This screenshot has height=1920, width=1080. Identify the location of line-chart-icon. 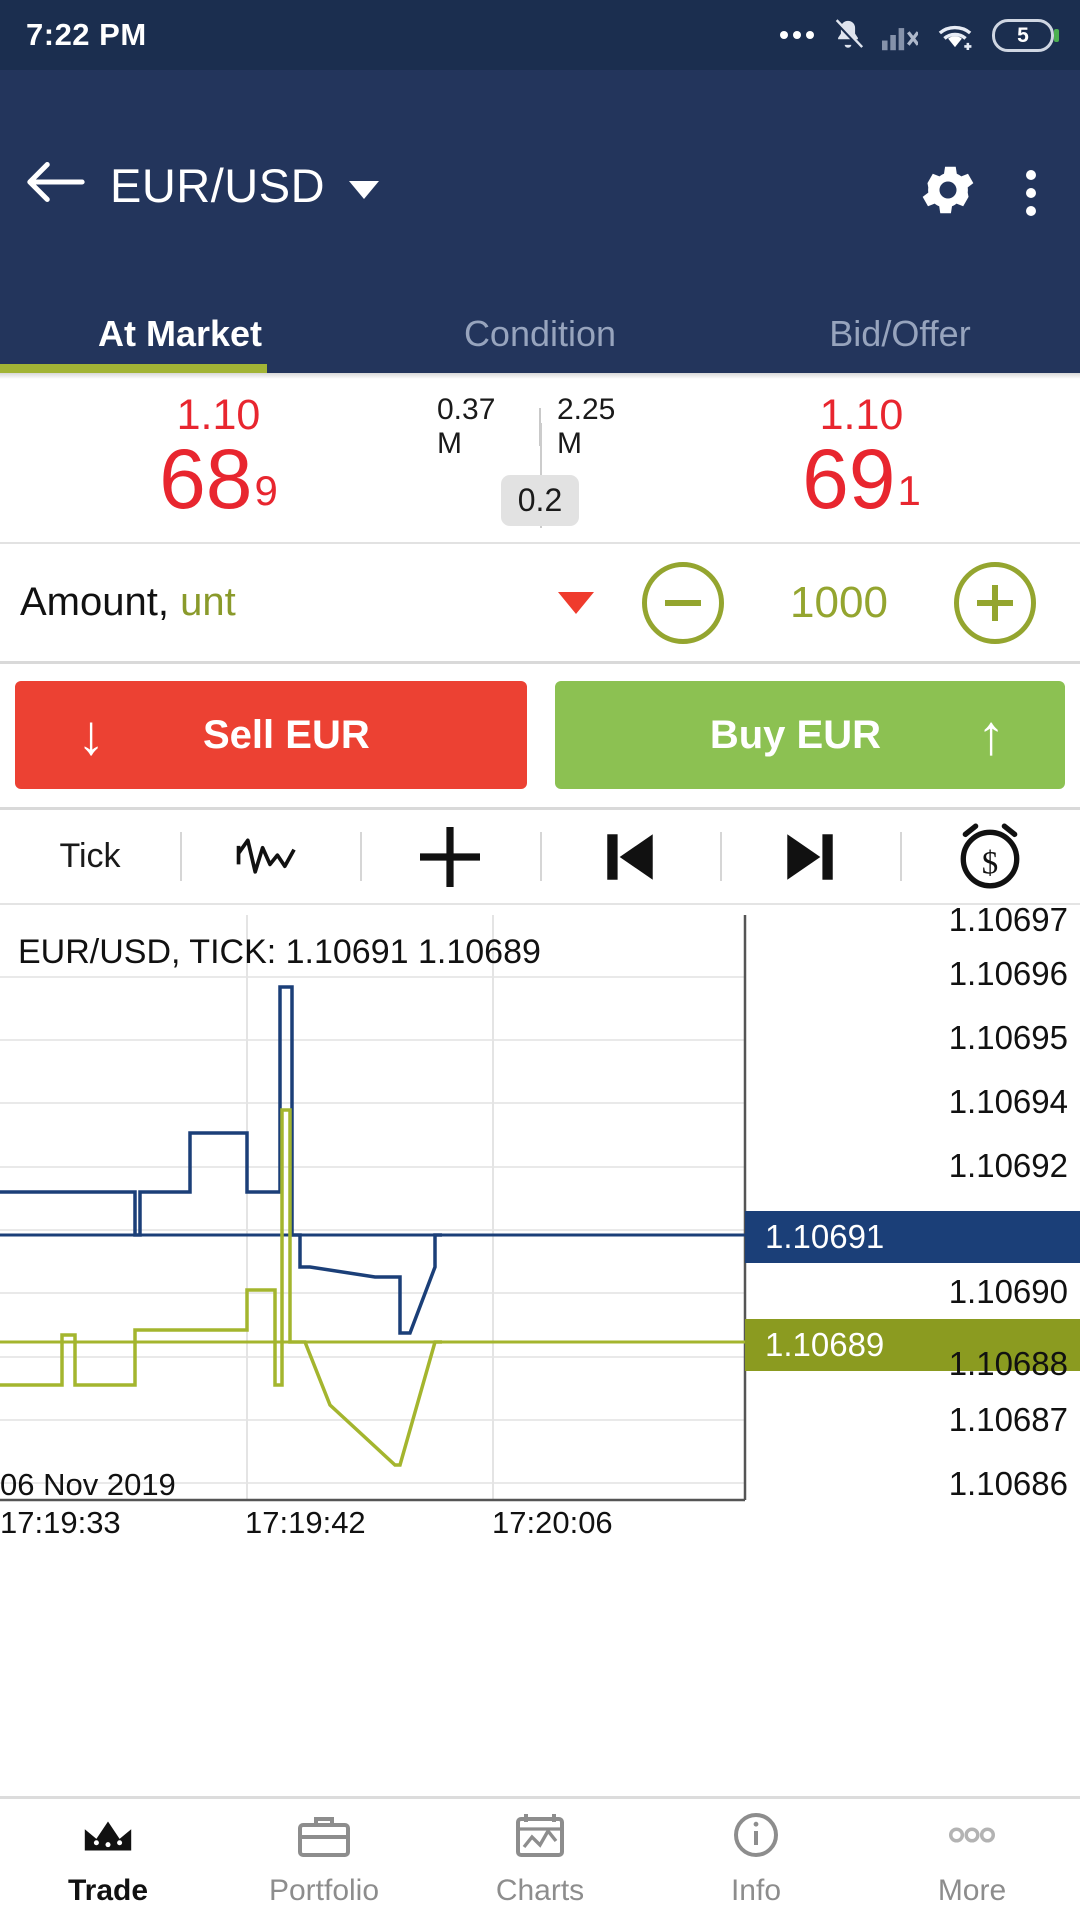
(270, 856).